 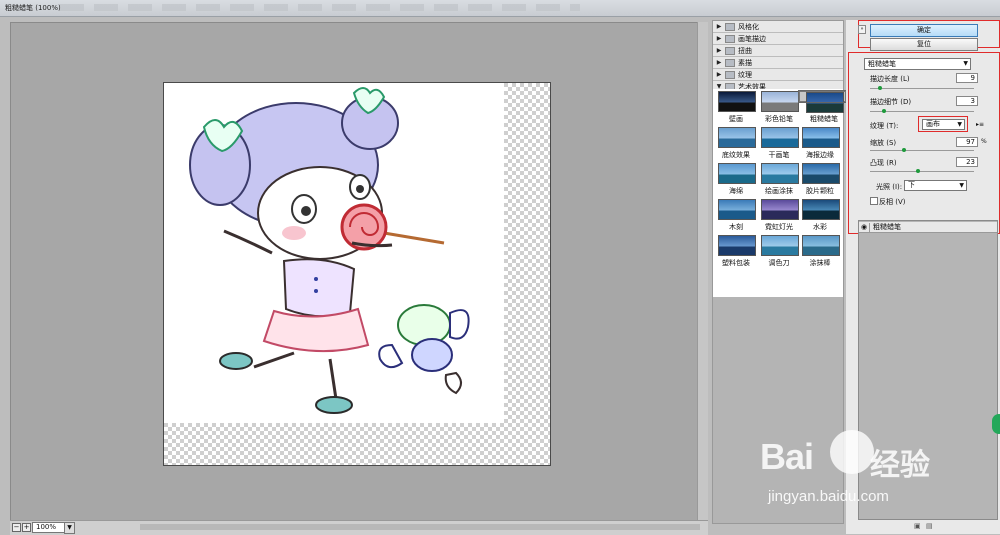 I want to click on watermark: Bai 经验 jingyan.baidu.com, so click(x=852, y=467).